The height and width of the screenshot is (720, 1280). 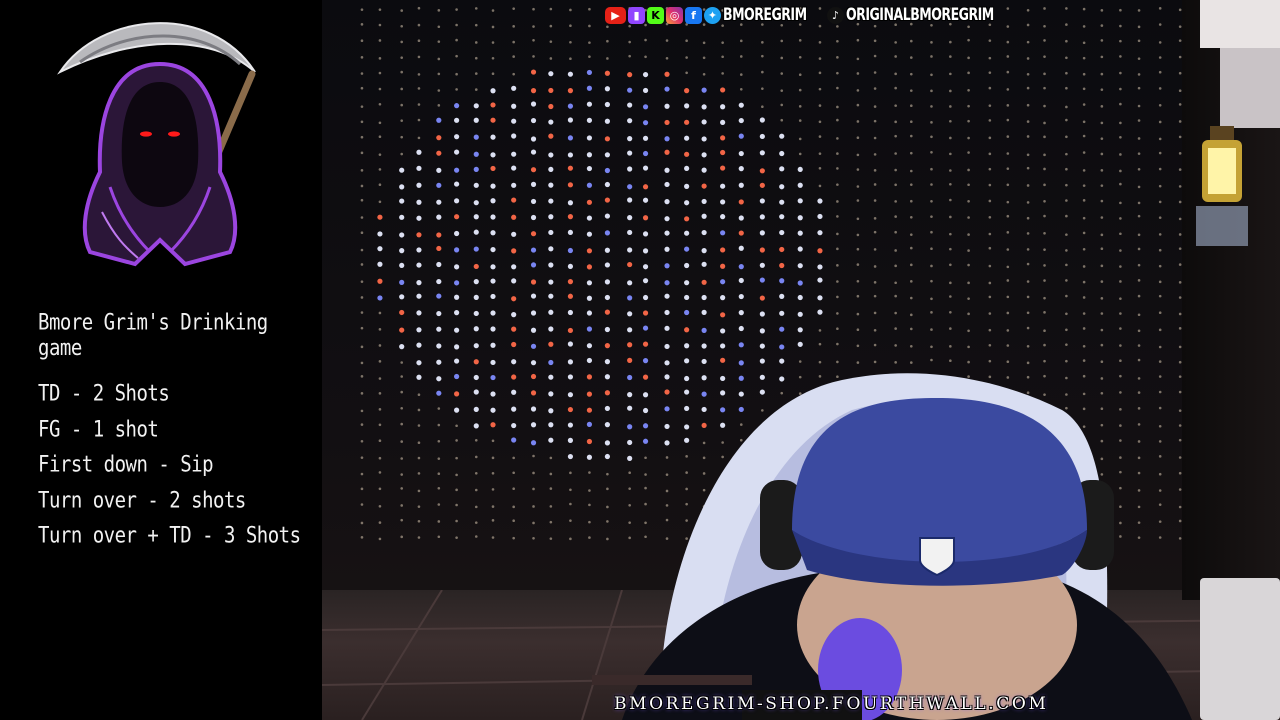 What do you see at coordinates (693, 15) in the screenshot?
I see `facebook-icon: f` at bounding box center [693, 15].